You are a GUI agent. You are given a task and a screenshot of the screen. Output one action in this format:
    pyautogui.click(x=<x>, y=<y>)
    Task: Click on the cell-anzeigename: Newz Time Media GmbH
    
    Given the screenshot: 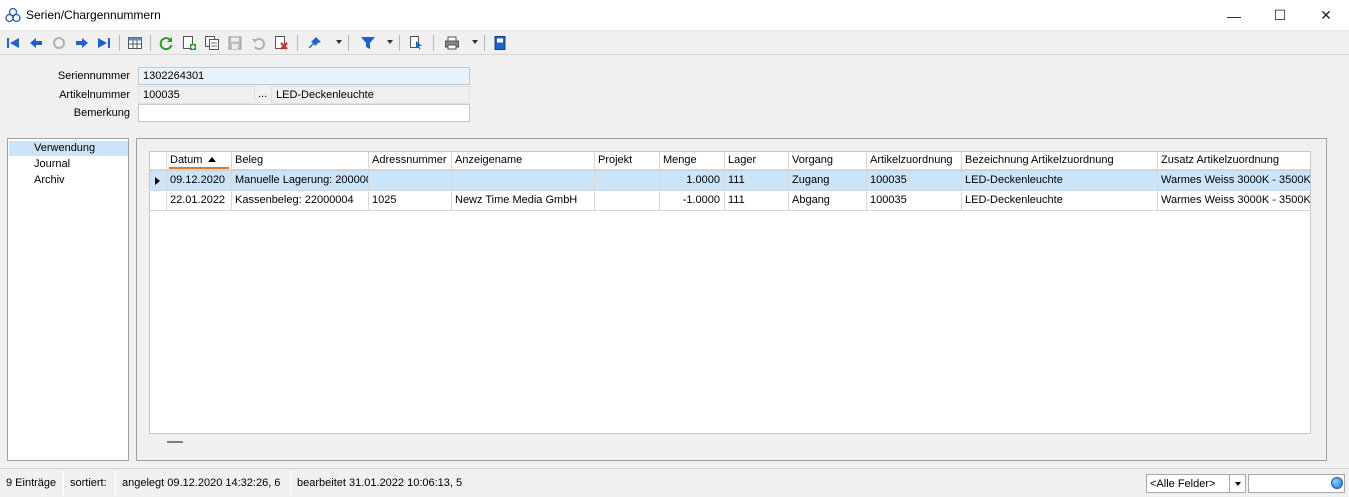 What is the action you would take?
    pyautogui.click(x=523, y=201)
    